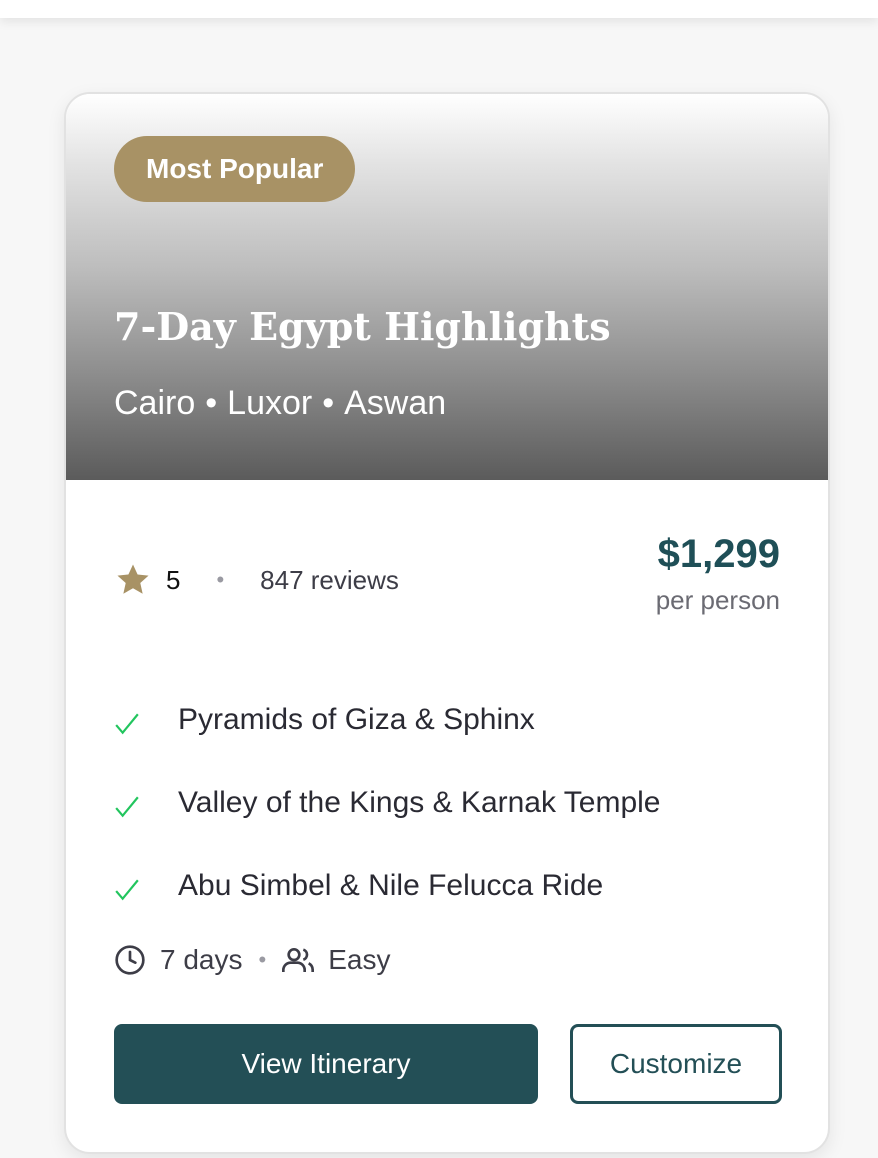  What do you see at coordinates (362, 326) in the screenshot?
I see `tour-title: 7-Day Egypt Highlights` at bounding box center [362, 326].